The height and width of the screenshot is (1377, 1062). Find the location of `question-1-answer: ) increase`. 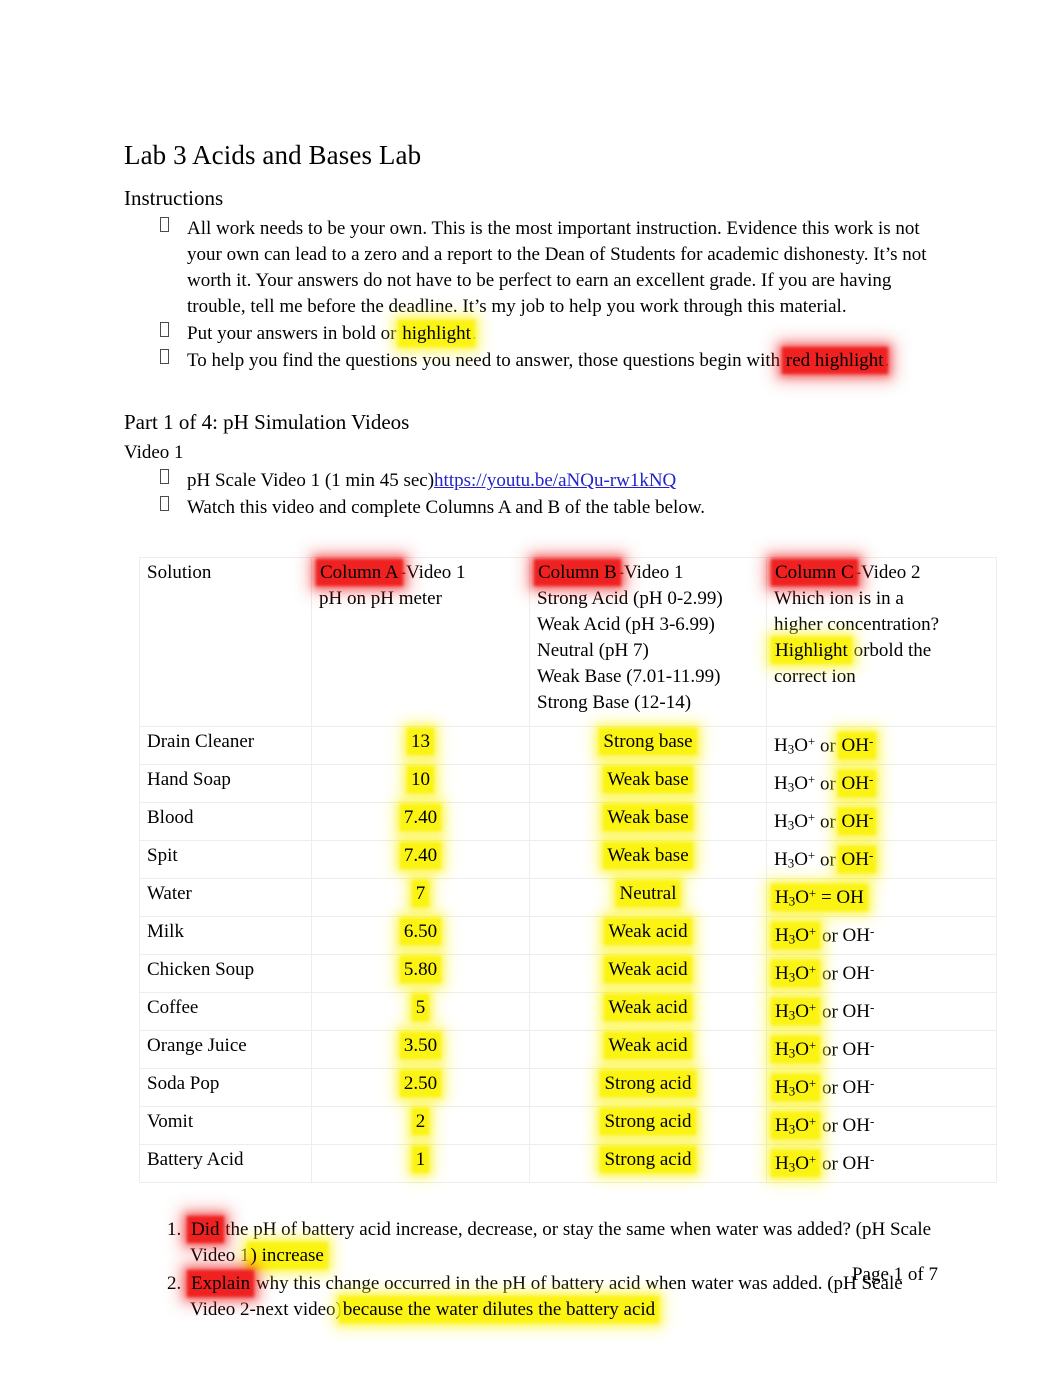

question-1-answer: ) increase is located at coordinates (287, 1255).